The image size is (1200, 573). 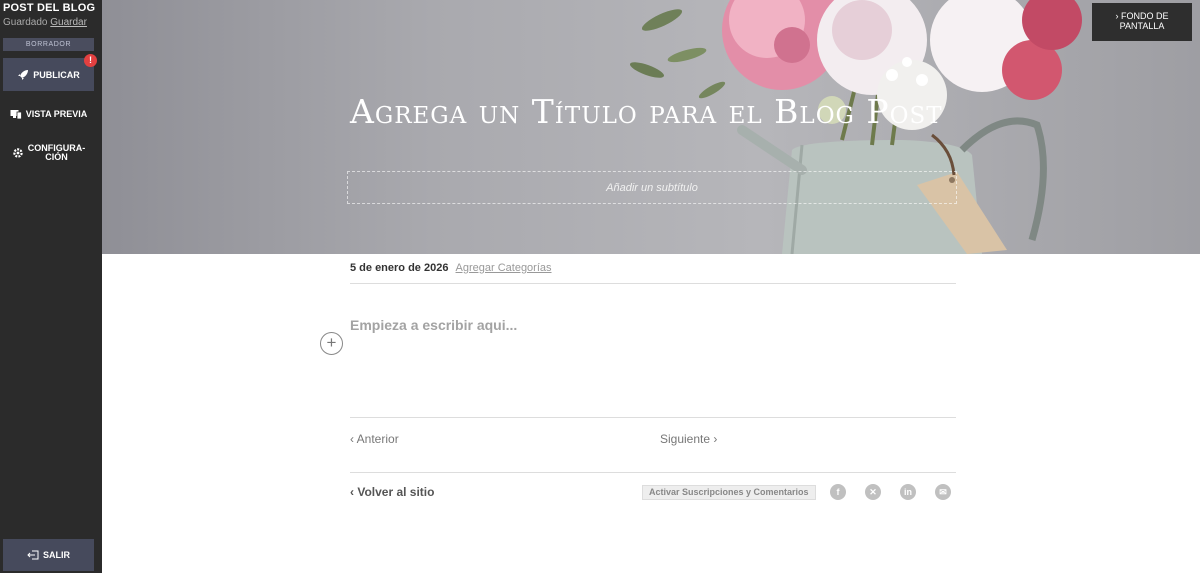 What do you see at coordinates (729, 492) in the screenshot?
I see `enable-subscriptions-button: Activar Suscripciones y Comentarios` at bounding box center [729, 492].